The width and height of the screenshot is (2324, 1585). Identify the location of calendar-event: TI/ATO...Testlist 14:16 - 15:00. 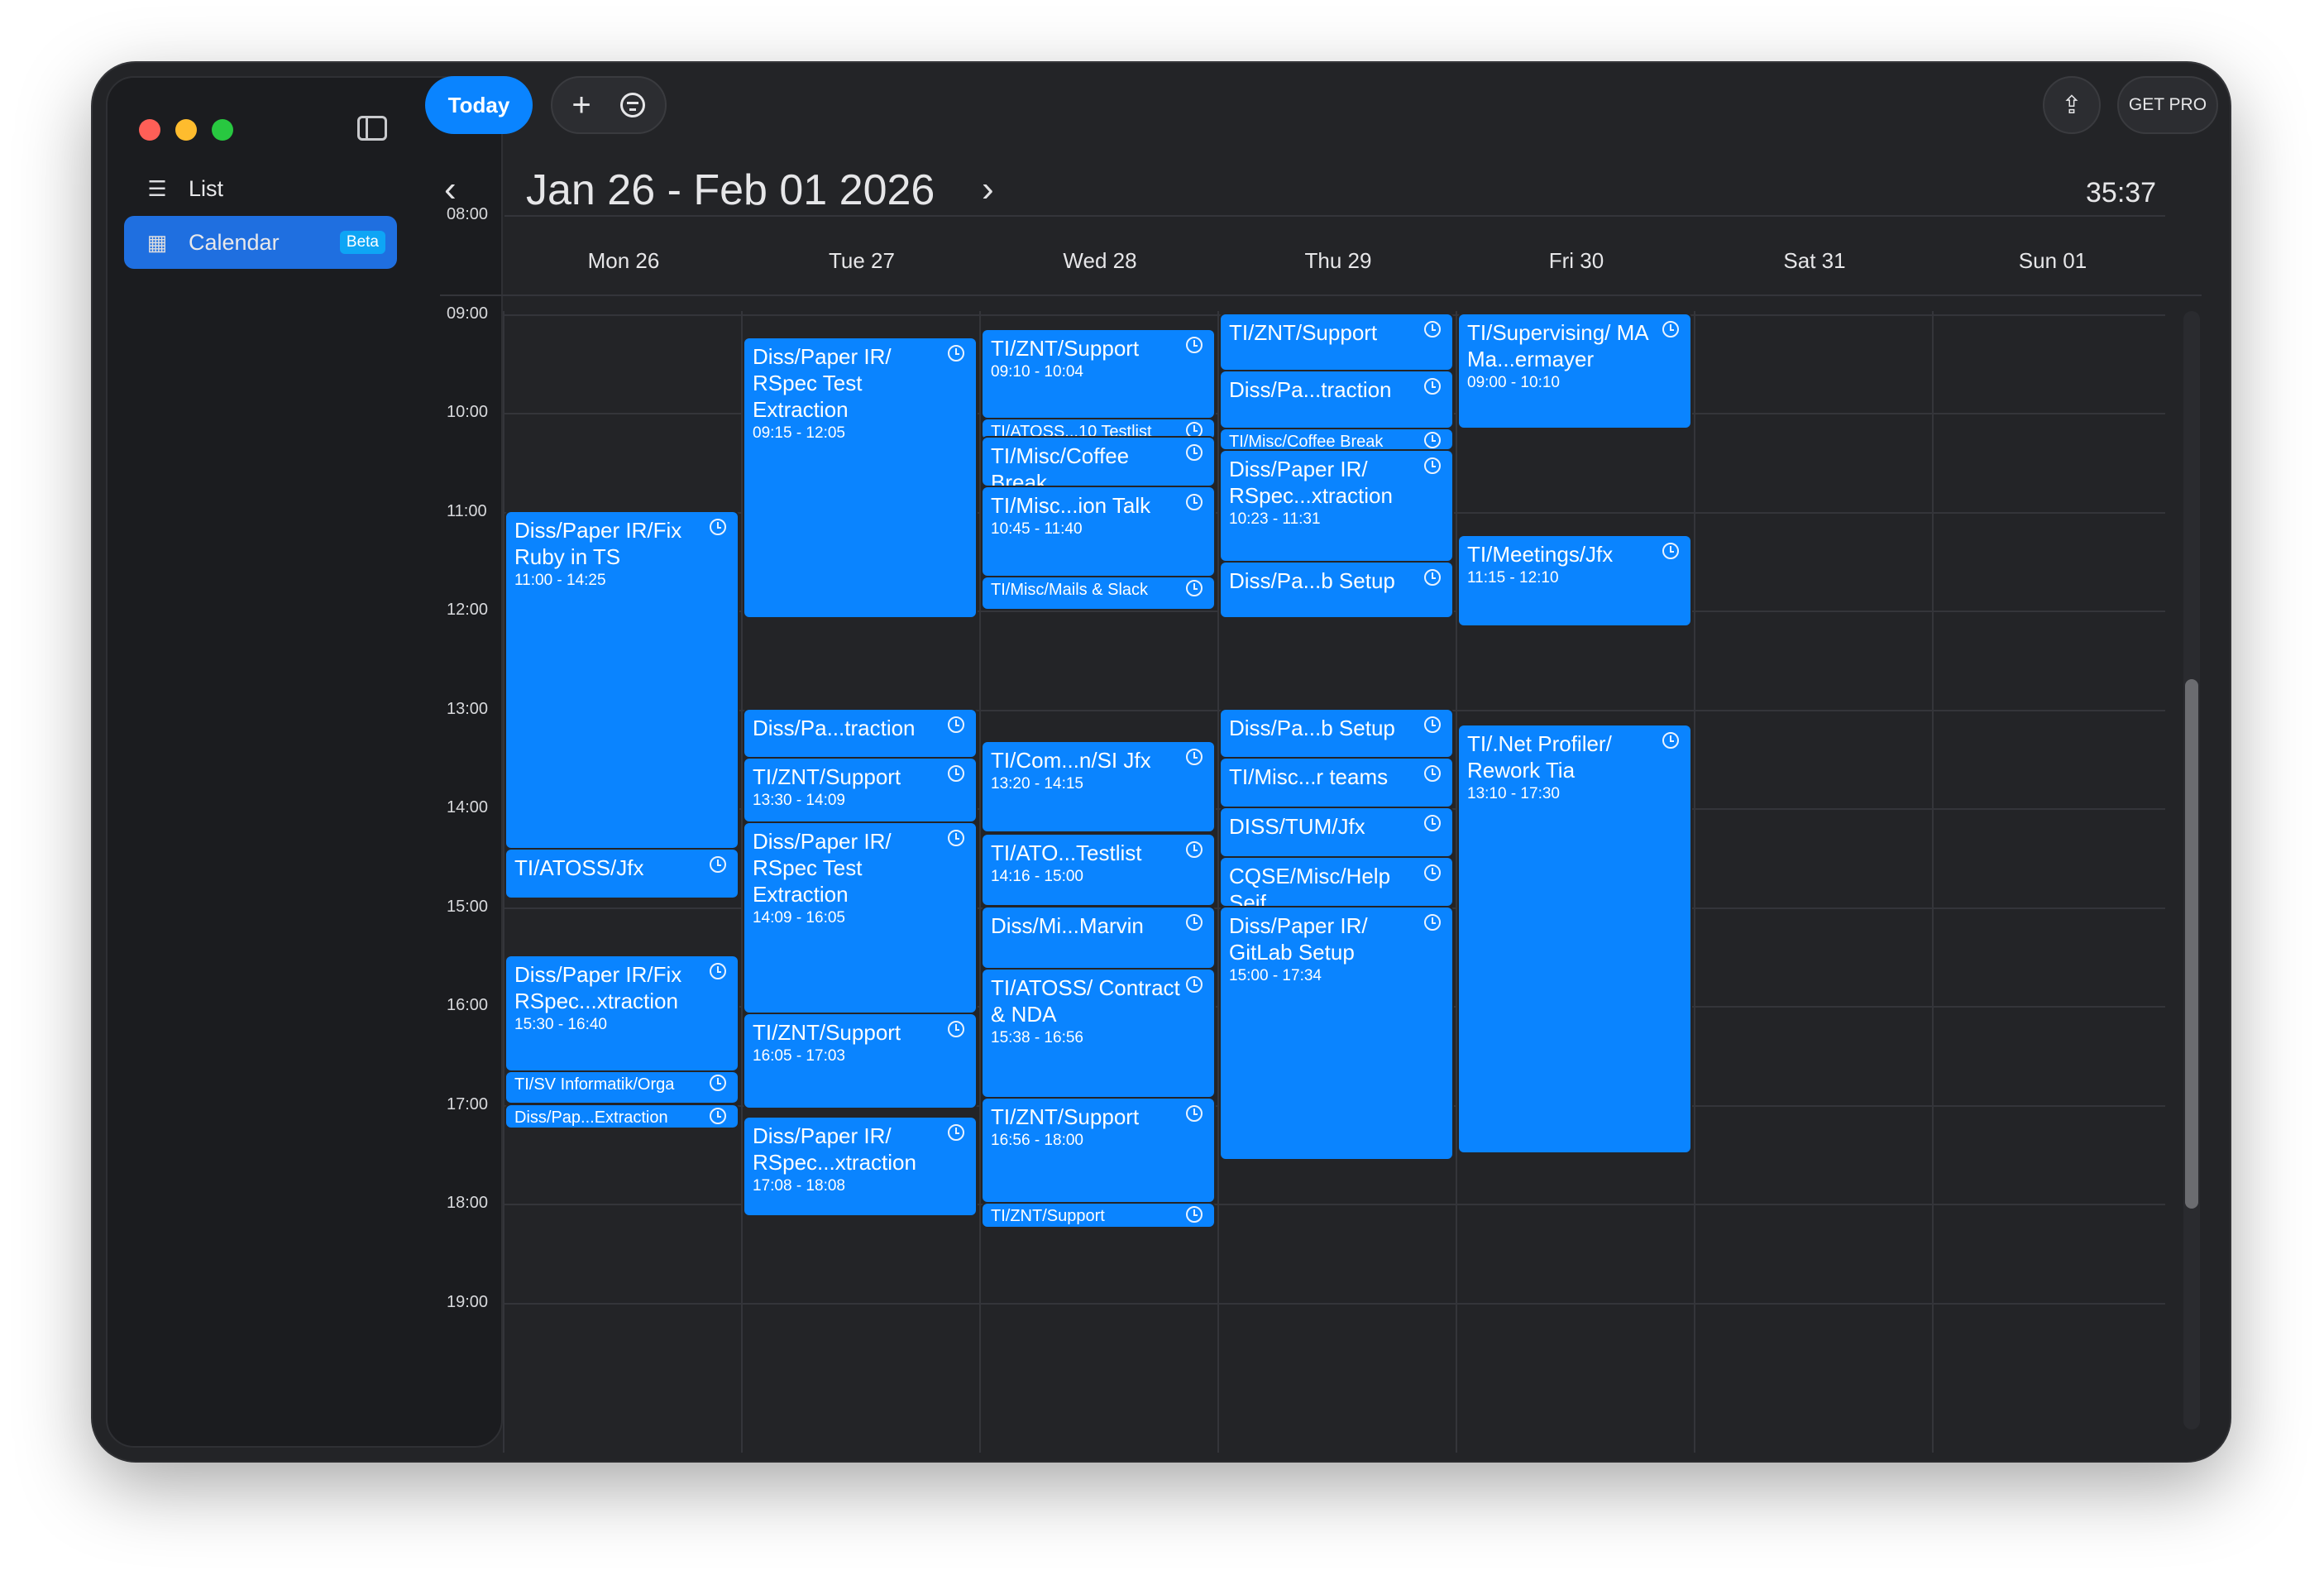
(1098, 870).